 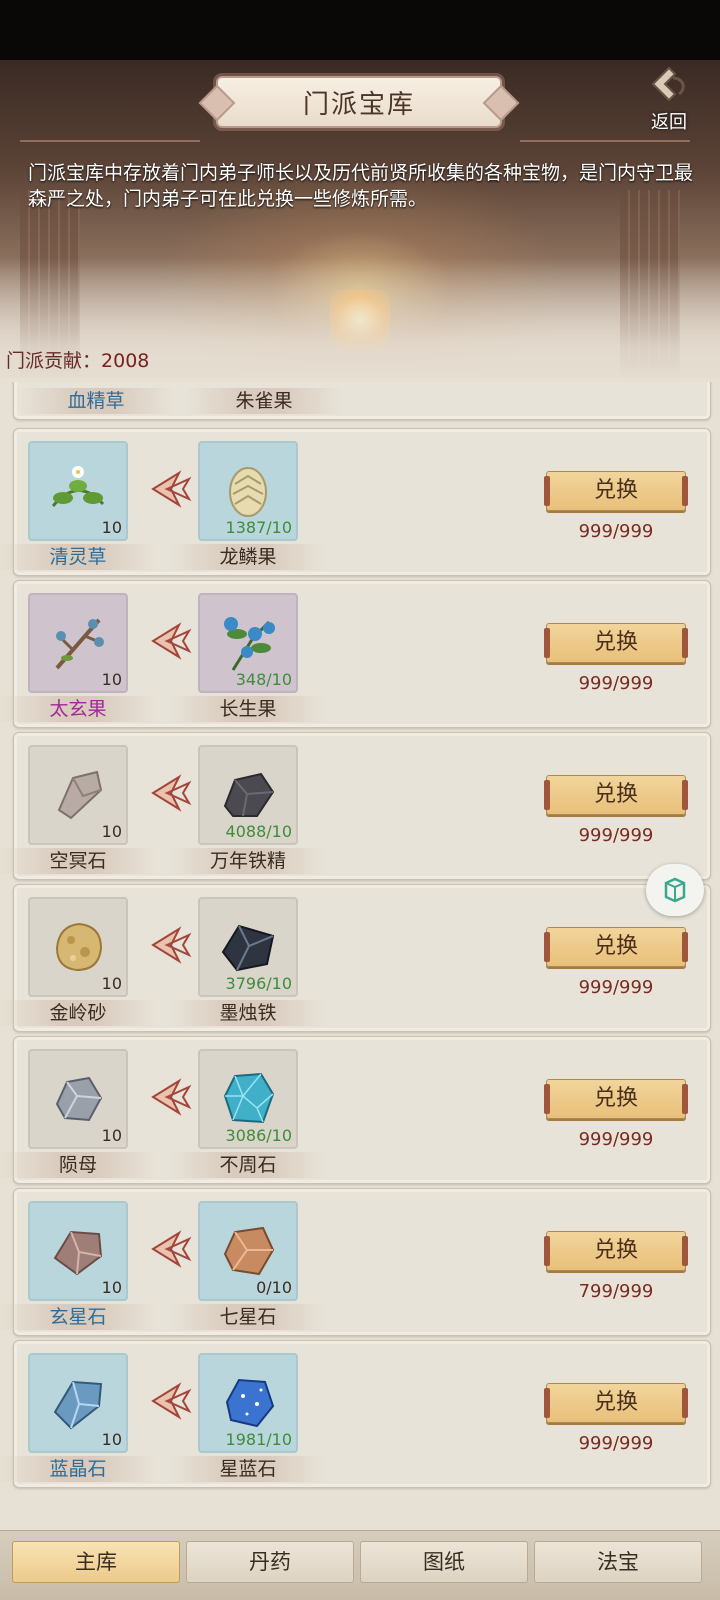 What do you see at coordinates (669, 122) in the screenshot?
I see `back-label: 返回` at bounding box center [669, 122].